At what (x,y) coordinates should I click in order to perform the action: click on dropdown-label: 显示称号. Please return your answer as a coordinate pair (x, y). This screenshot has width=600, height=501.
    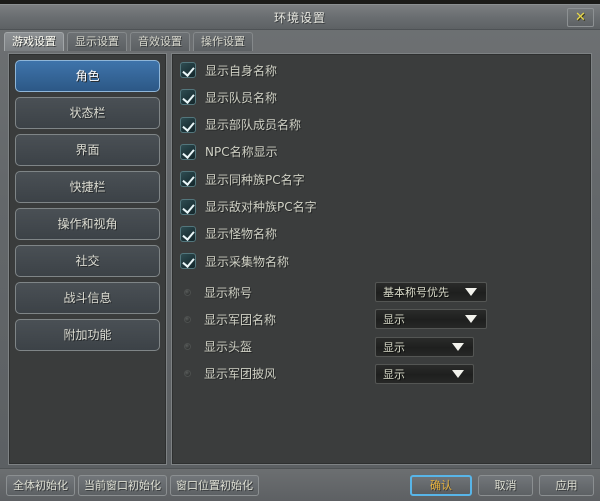
    Looking at the image, I should click on (228, 292).